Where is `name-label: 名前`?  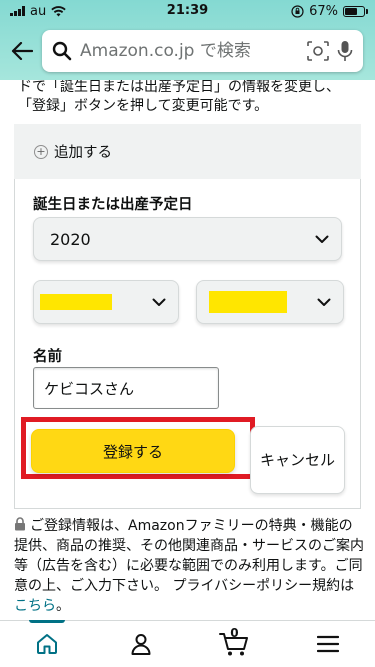 name-label: 名前 is located at coordinates (47, 357).